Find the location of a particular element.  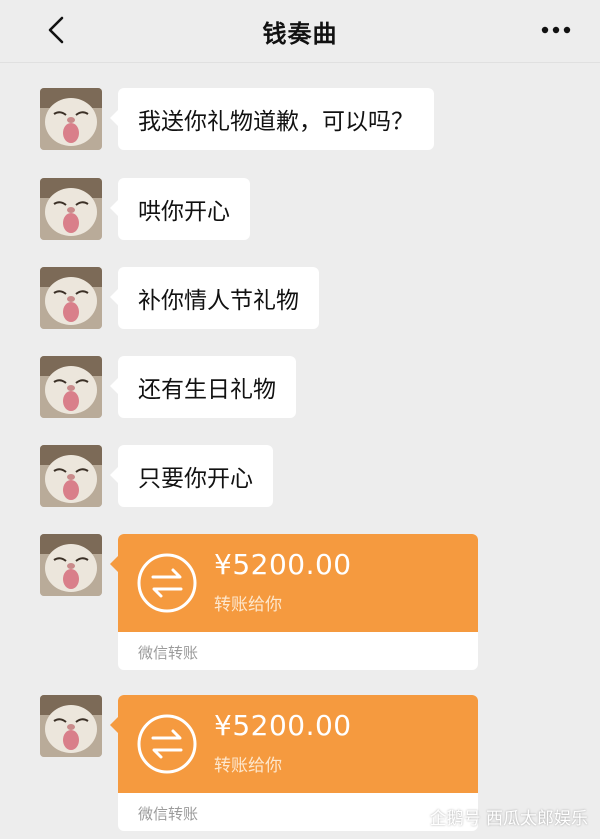

more-button is located at coordinates (556, 30).